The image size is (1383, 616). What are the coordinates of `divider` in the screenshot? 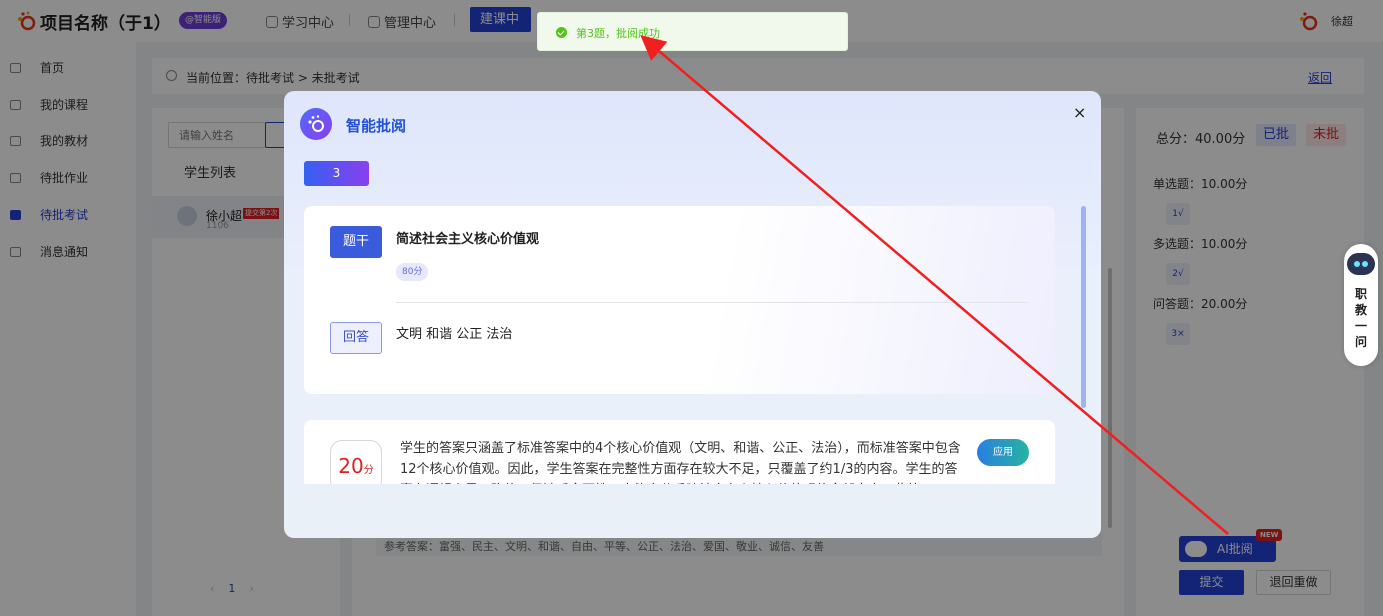 It's located at (712, 302).